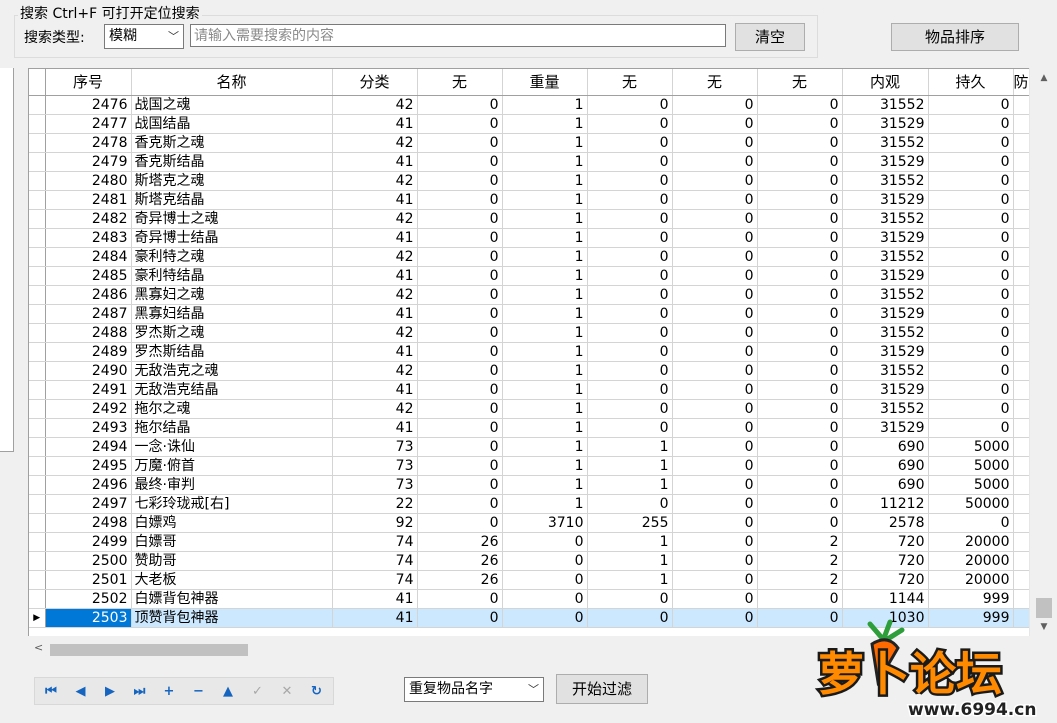  I want to click on last-record-icon: ⏭, so click(140, 692).